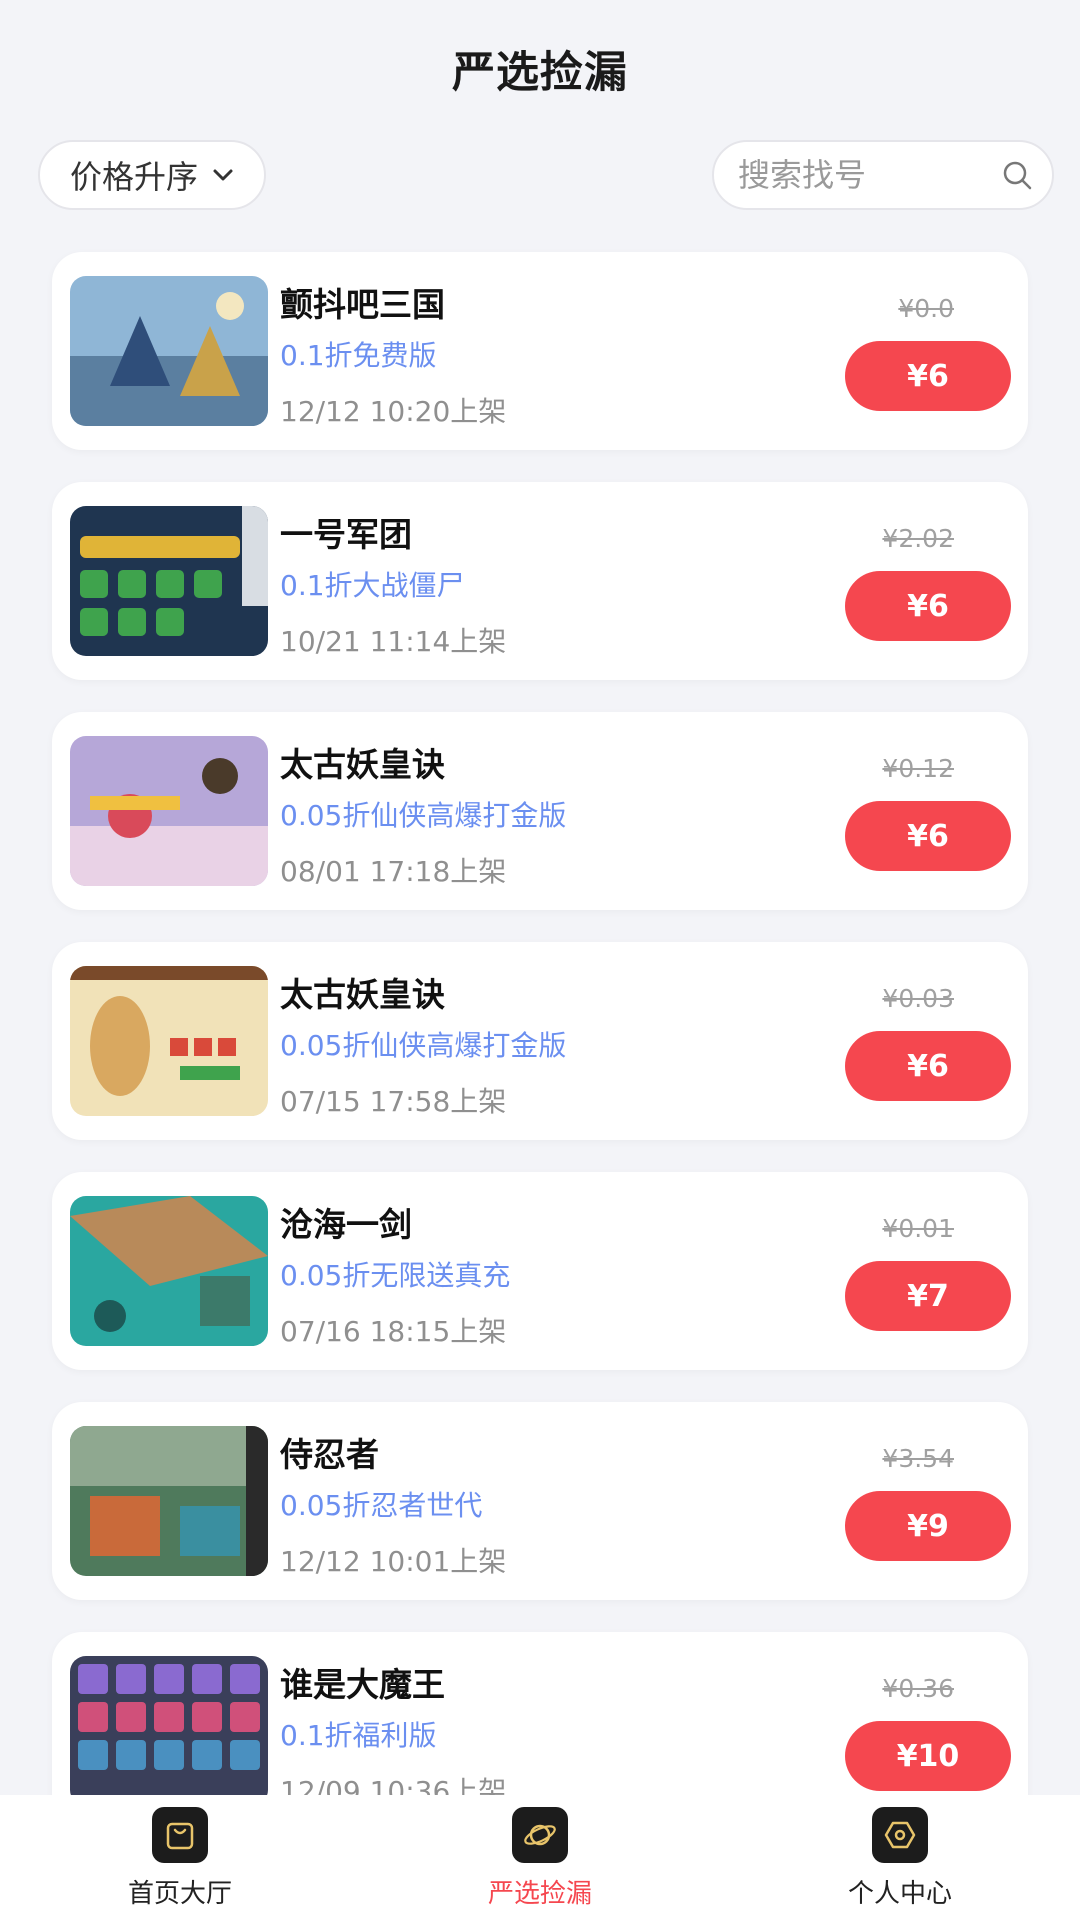  Describe the element at coordinates (540, 73) in the screenshot. I see `page-title: 严选捡漏` at that location.